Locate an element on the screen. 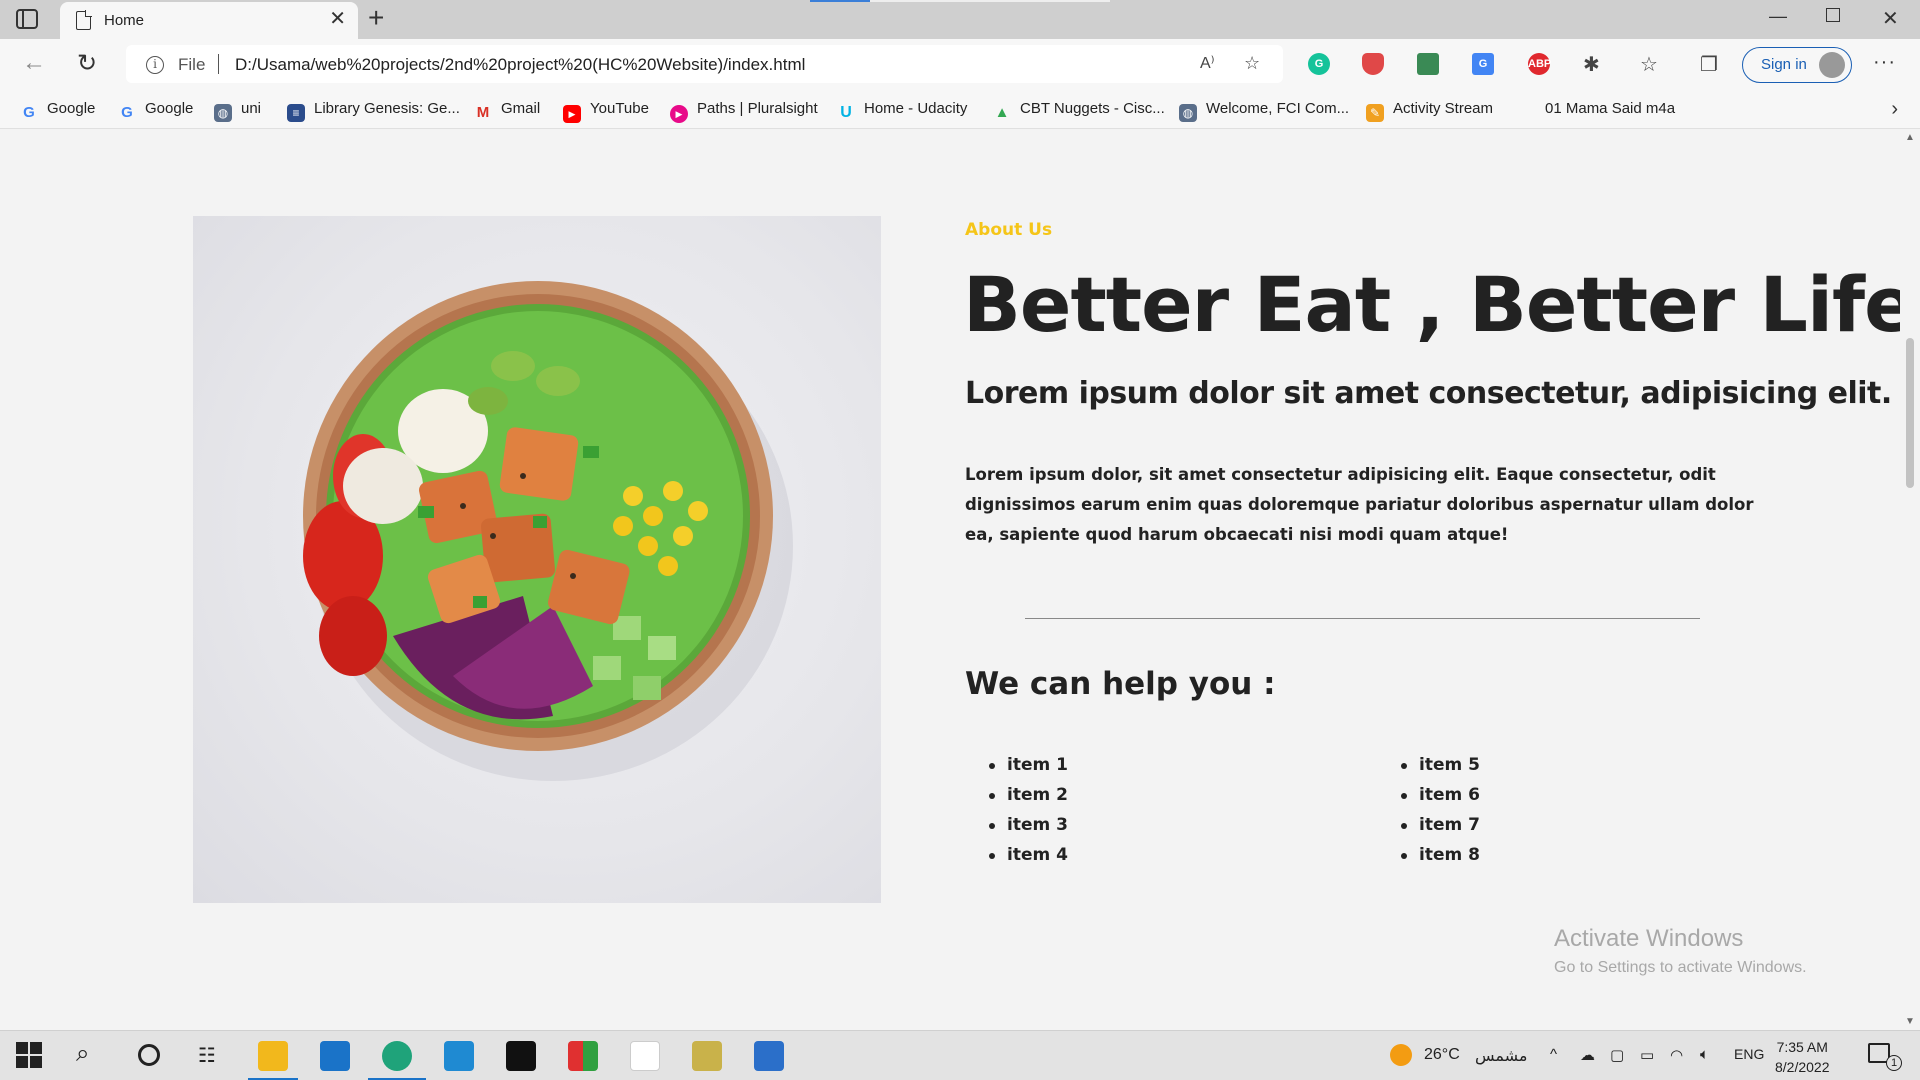 Image resolution: width=1920 pixels, height=1080 pixels. weather-text: مشمس is located at coordinates (1501, 1056).